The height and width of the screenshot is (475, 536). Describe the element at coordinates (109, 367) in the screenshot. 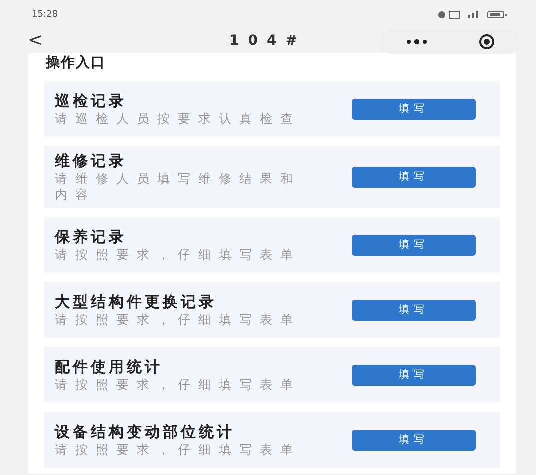

I see `entry-title: 配件使用统计` at that location.